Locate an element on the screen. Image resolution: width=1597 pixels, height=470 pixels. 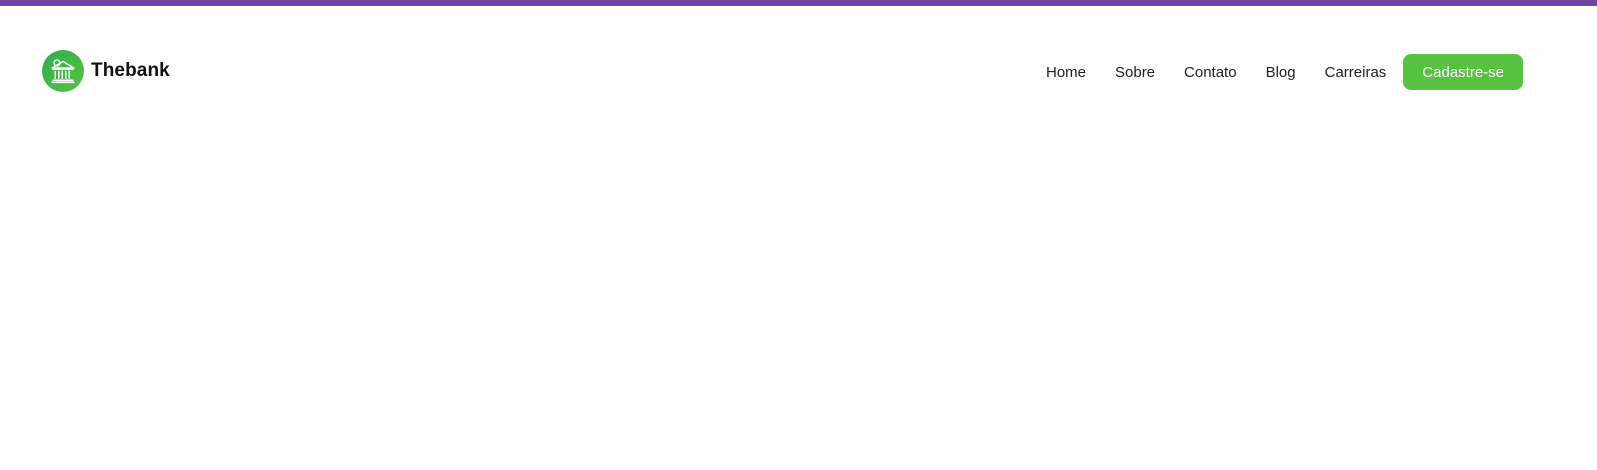
signup-button: Cadastre-se is located at coordinates (1463, 72).